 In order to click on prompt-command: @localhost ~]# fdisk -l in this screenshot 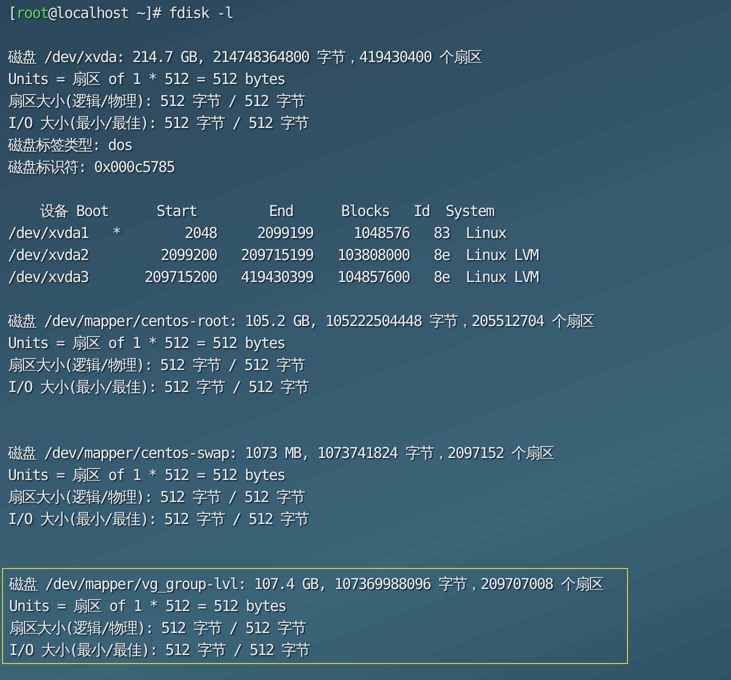, I will do `click(140, 13)`.